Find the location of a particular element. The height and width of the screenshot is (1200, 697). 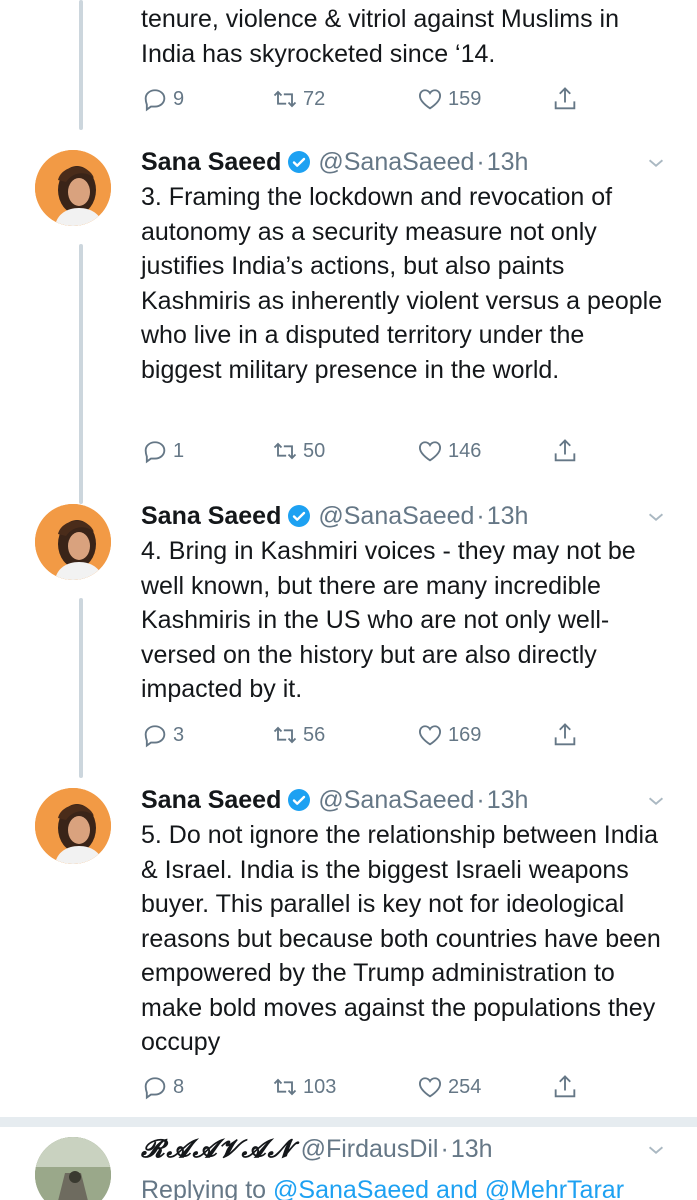

reply-count: 3 is located at coordinates (179, 734).